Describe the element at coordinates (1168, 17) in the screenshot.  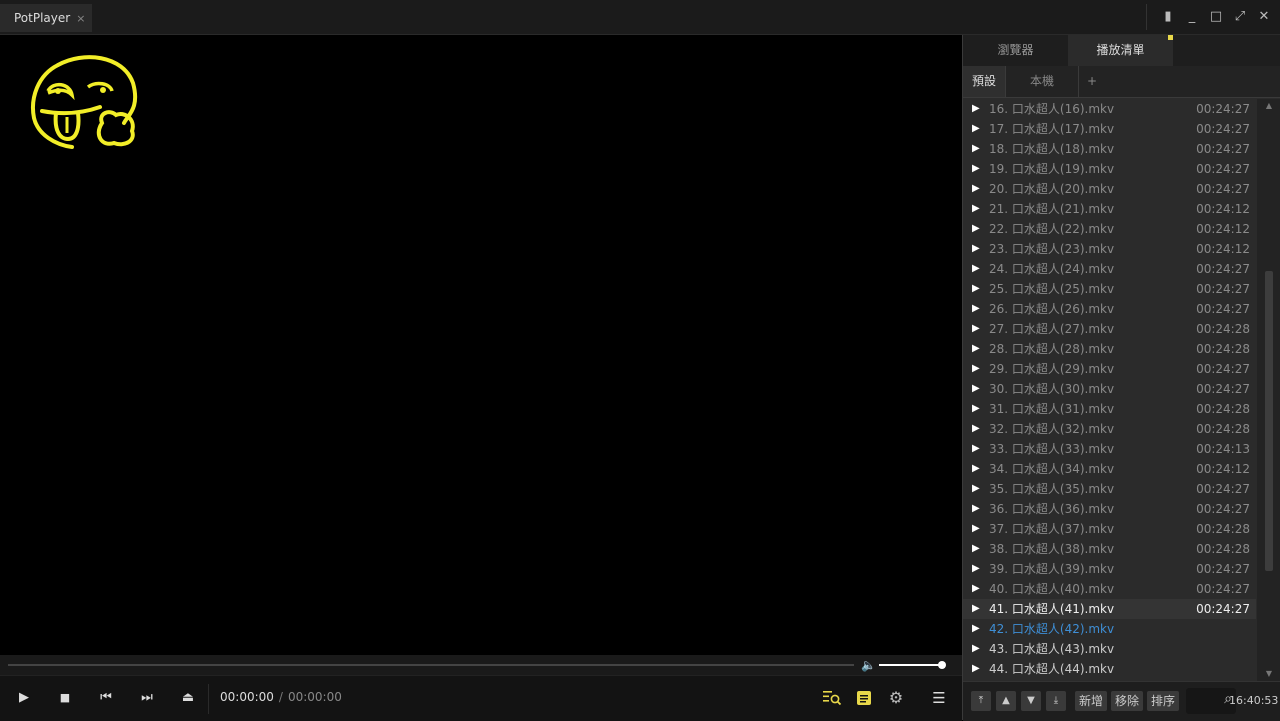
I see `pin-icon: ▮` at that location.